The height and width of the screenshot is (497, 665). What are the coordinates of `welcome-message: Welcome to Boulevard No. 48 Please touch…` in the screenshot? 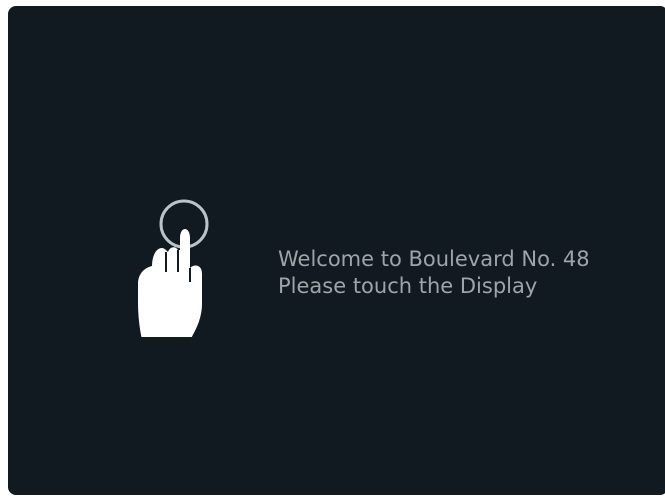 It's located at (434, 273).